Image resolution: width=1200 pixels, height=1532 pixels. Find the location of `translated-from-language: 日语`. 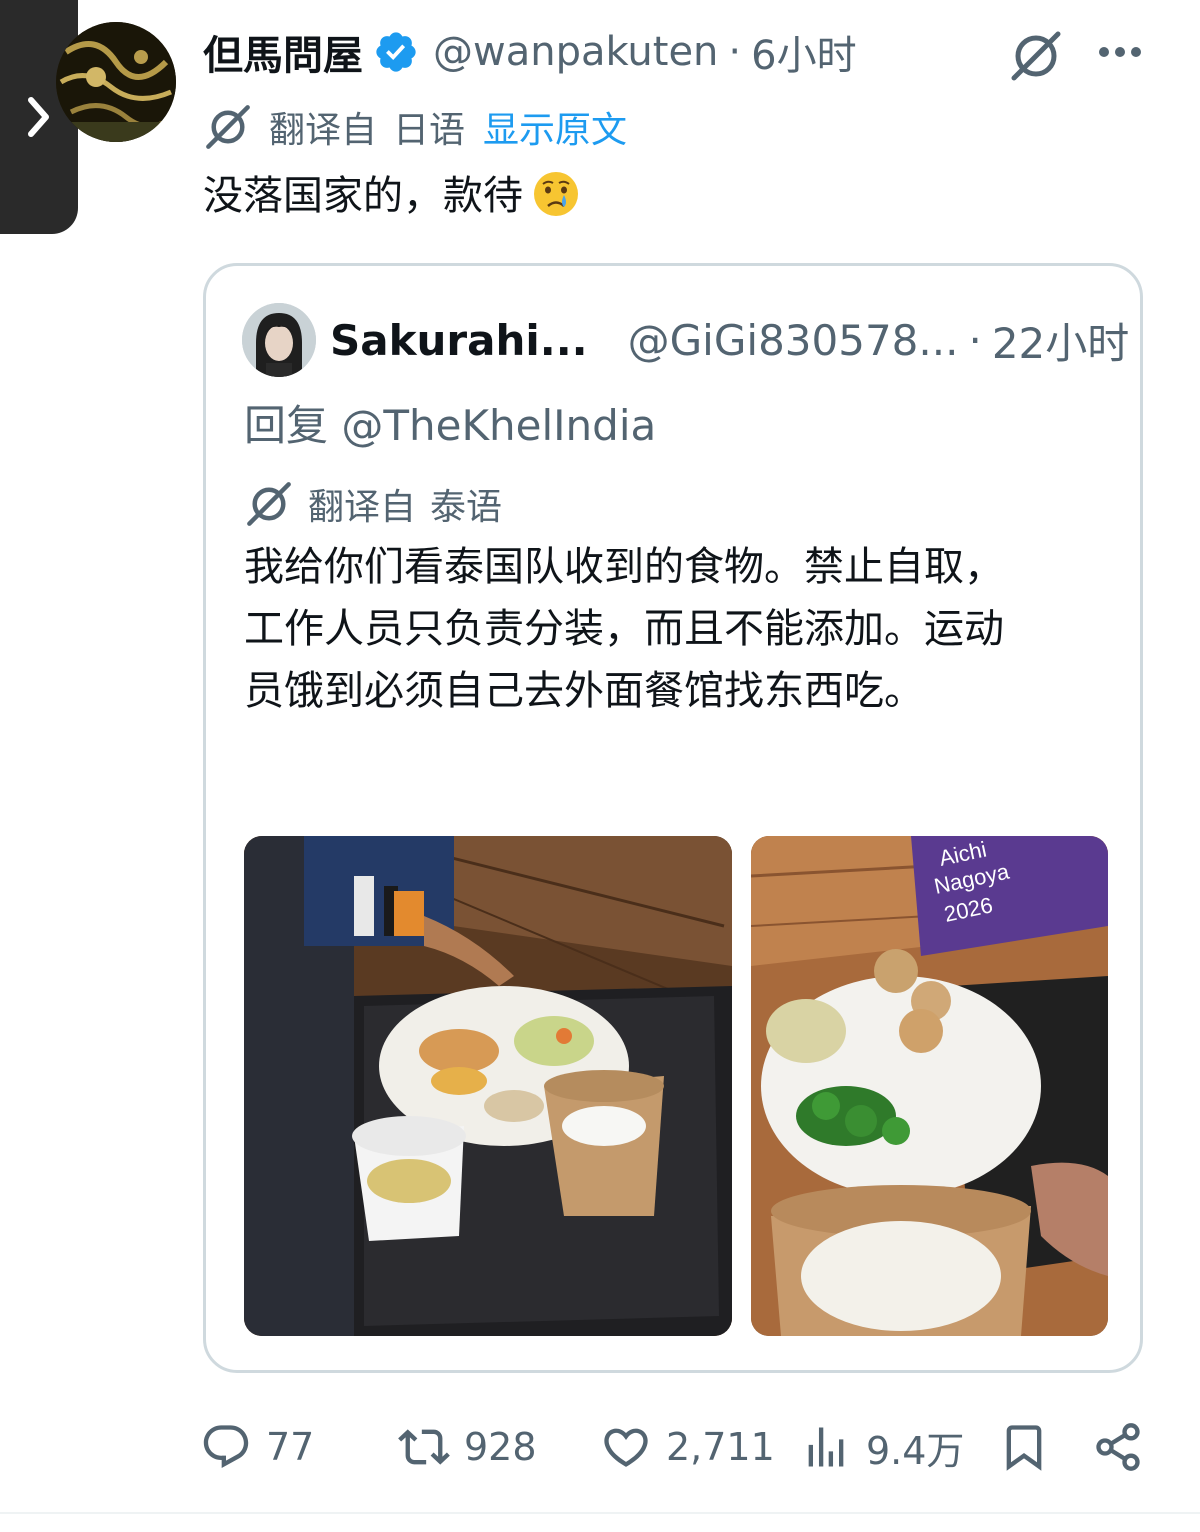

translated-from-language: 日语 is located at coordinates (429, 130).